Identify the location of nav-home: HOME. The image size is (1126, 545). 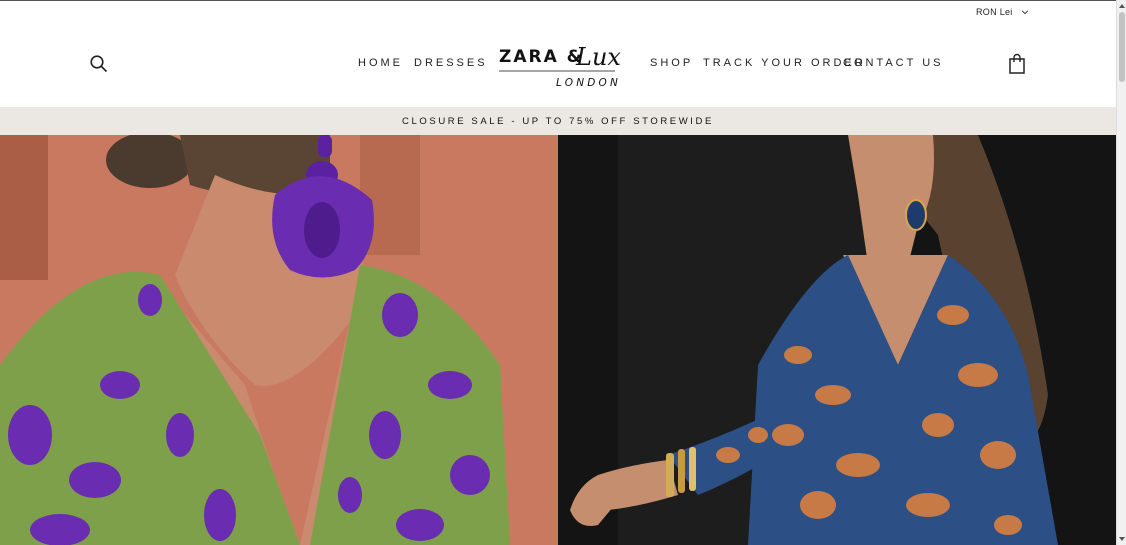
(380, 63).